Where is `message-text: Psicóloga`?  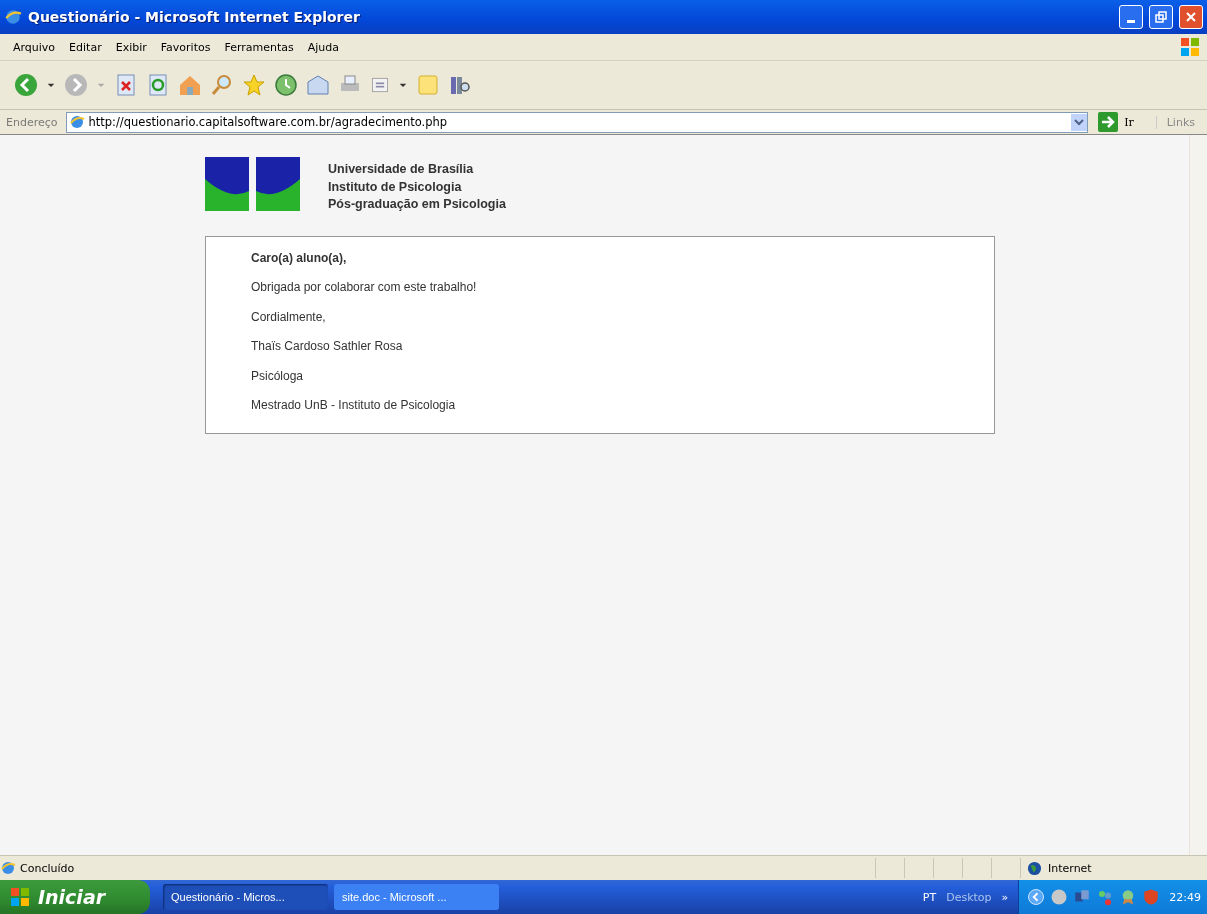
message-text: Psicóloga is located at coordinates (278, 376).